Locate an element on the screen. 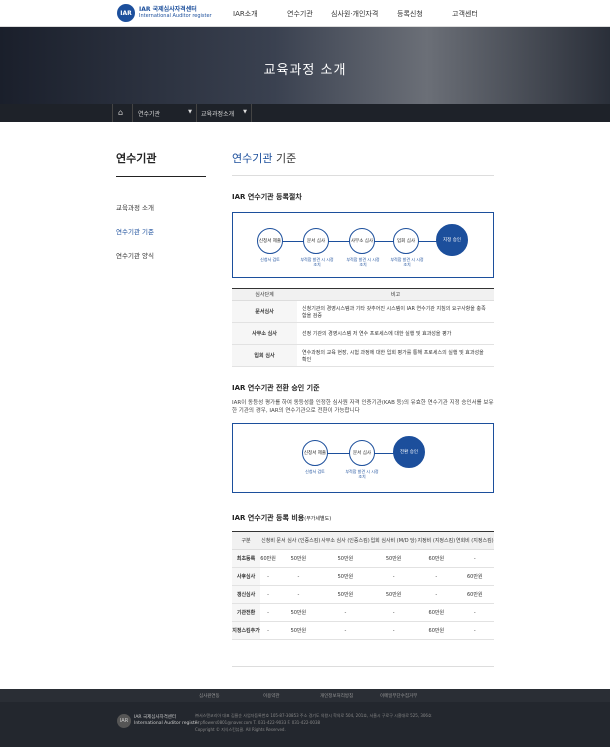  hero-title: 교육과정 소개 is located at coordinates (305, 70).